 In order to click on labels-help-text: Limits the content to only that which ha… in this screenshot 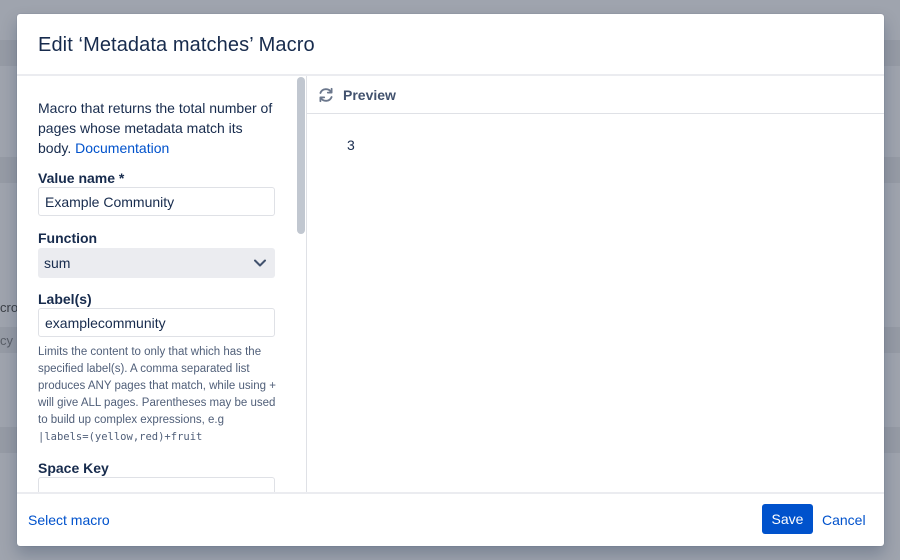, I will do `click(159, 395)`.